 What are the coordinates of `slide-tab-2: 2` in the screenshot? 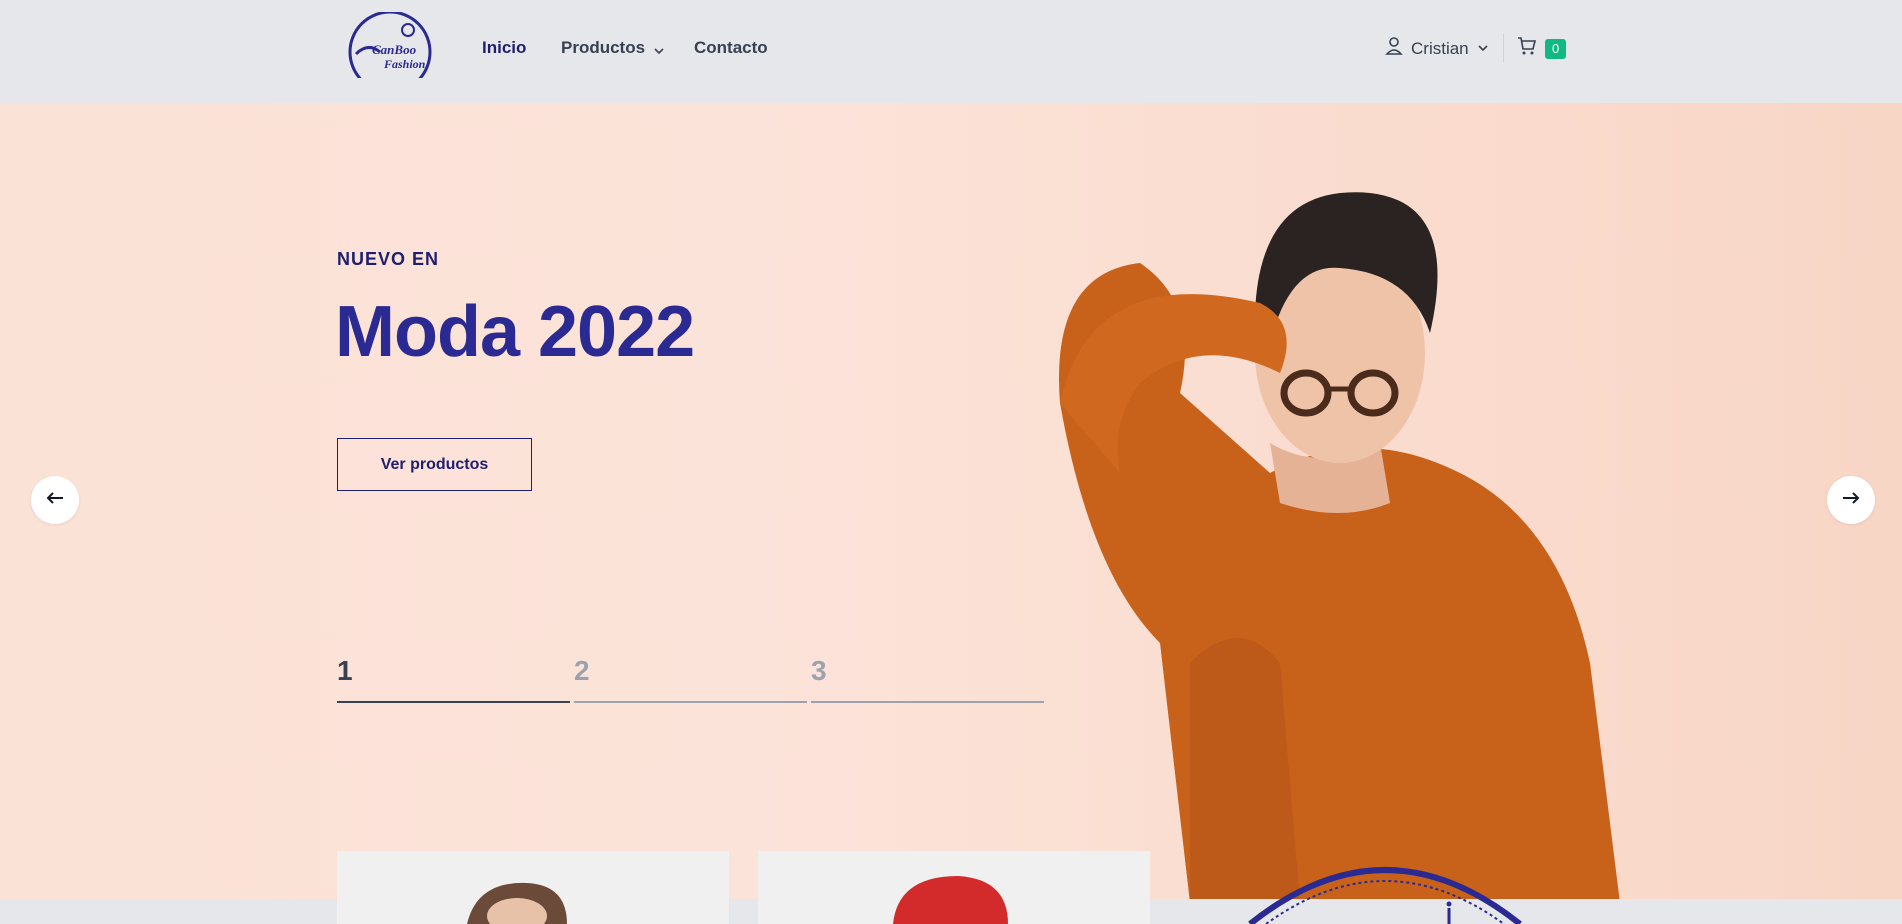 It's located at (690, 679).